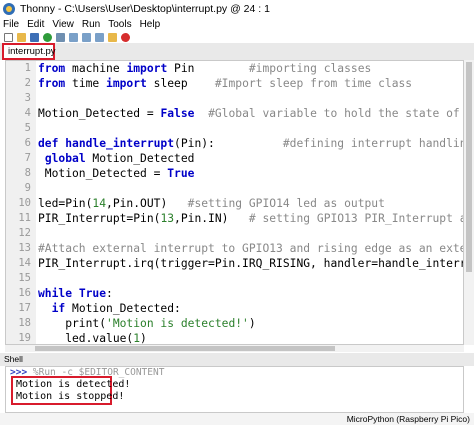  Describe the element at coordinates (11, 24) in the screenshot. I see `menu-file: File` at that location.